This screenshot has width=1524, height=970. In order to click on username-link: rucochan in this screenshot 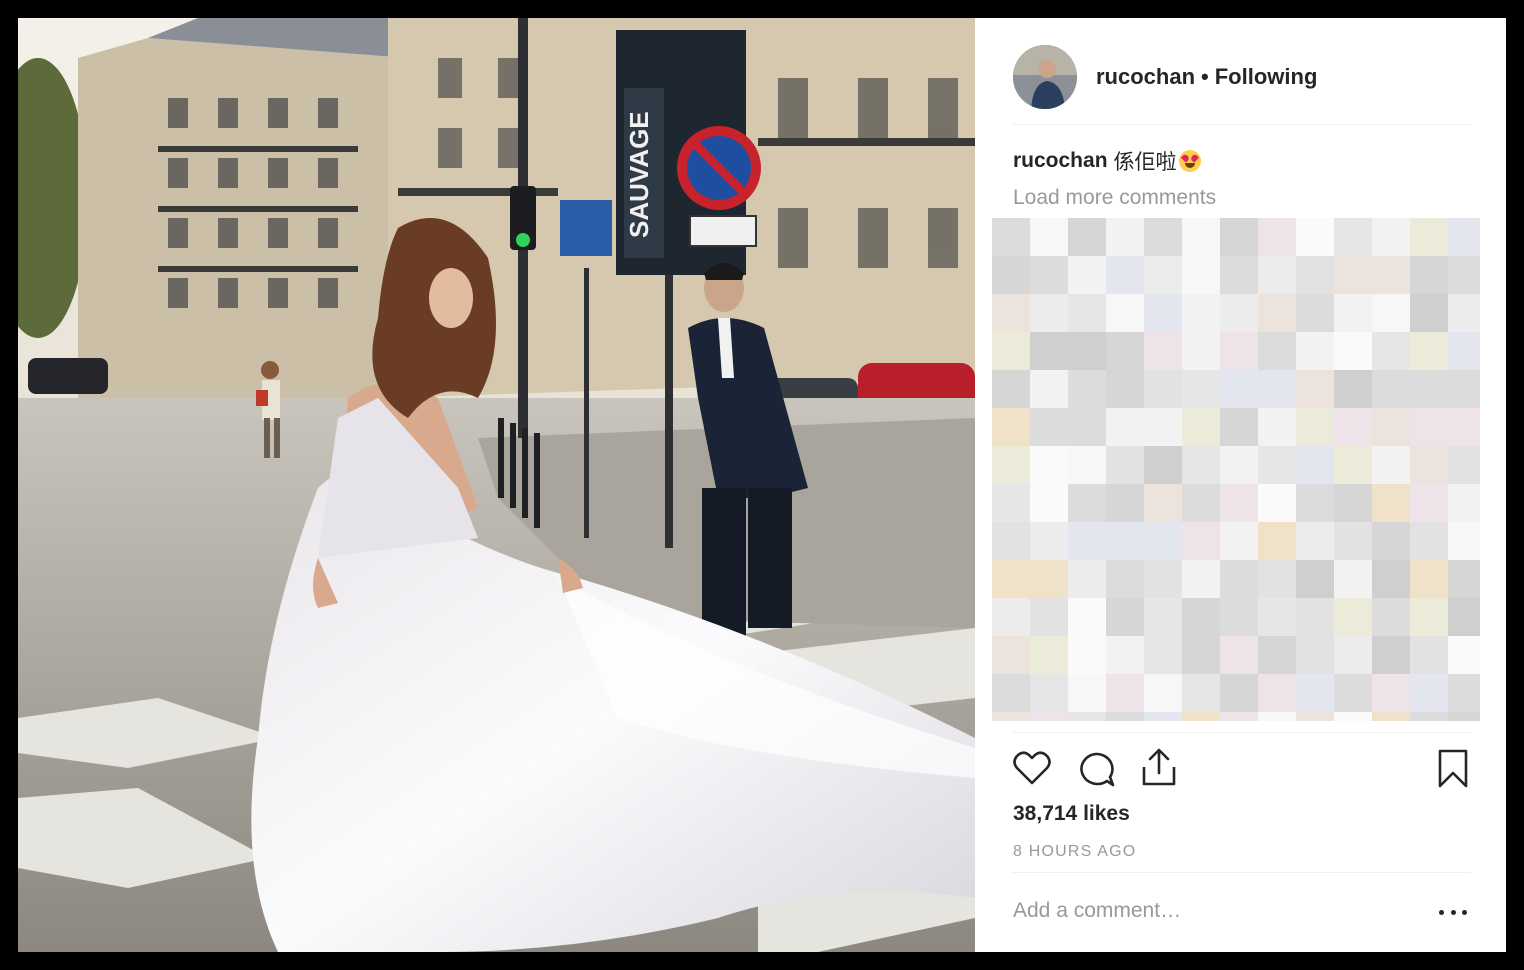, I will do `click(1145, 77)`.